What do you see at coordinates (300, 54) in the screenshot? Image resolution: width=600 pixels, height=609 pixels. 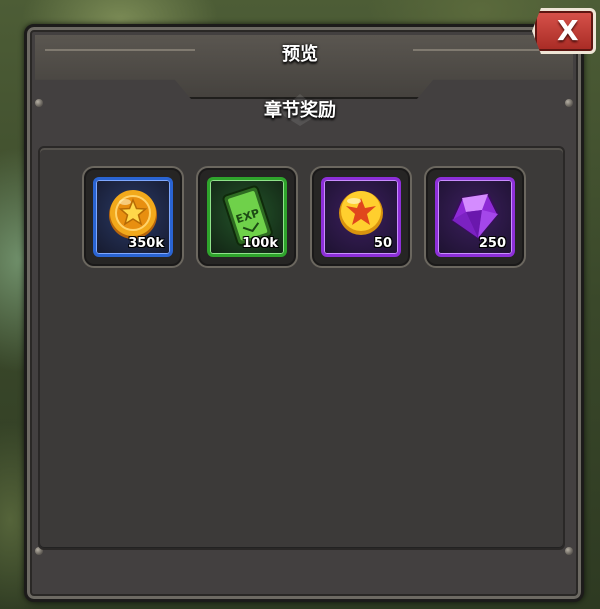 I see `dialog-title: 预览` at bounding box center [300, 54].